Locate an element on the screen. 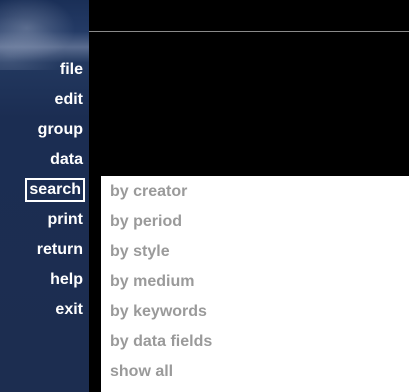  submenu-item-by-style: by style is located at coordinates (140, 252).